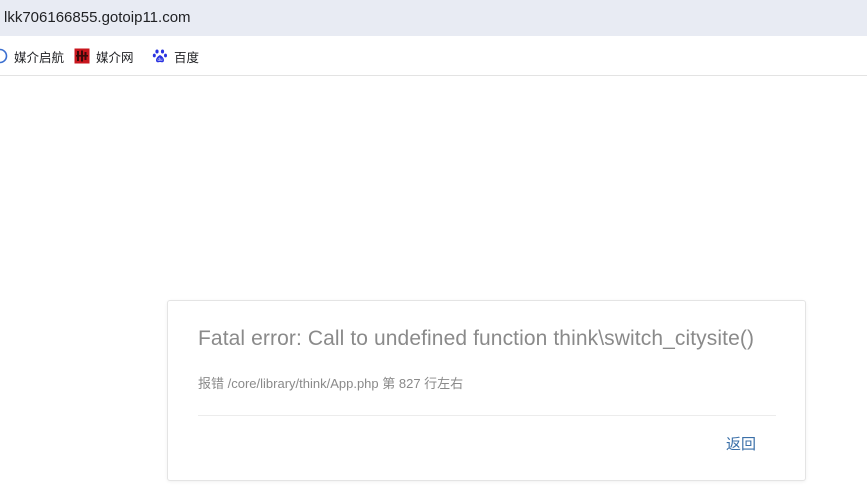 The image size is (867, 503). Describe the element at coordinates (433, 56) in the screenshot. I see `bookmarks-bar: 媒介启航 媒介网 du 百度` at that location.